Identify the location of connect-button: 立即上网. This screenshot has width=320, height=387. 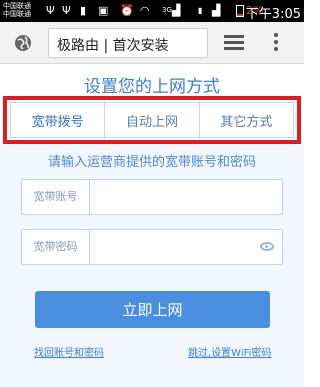
(152, 309).